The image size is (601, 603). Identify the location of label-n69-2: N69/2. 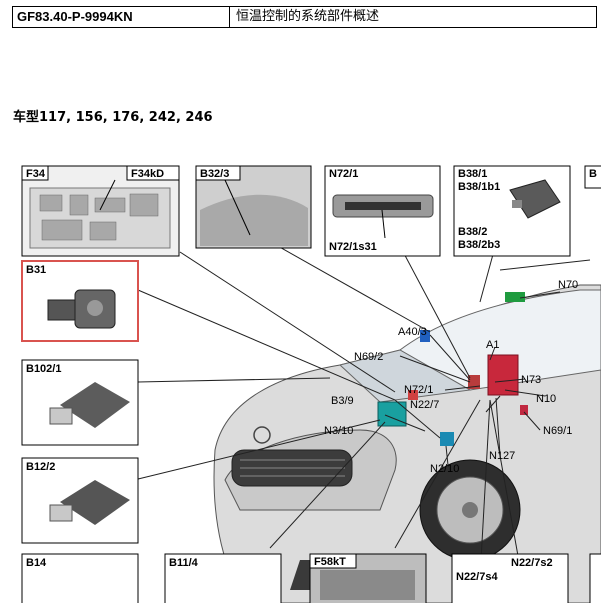
(368, 357).